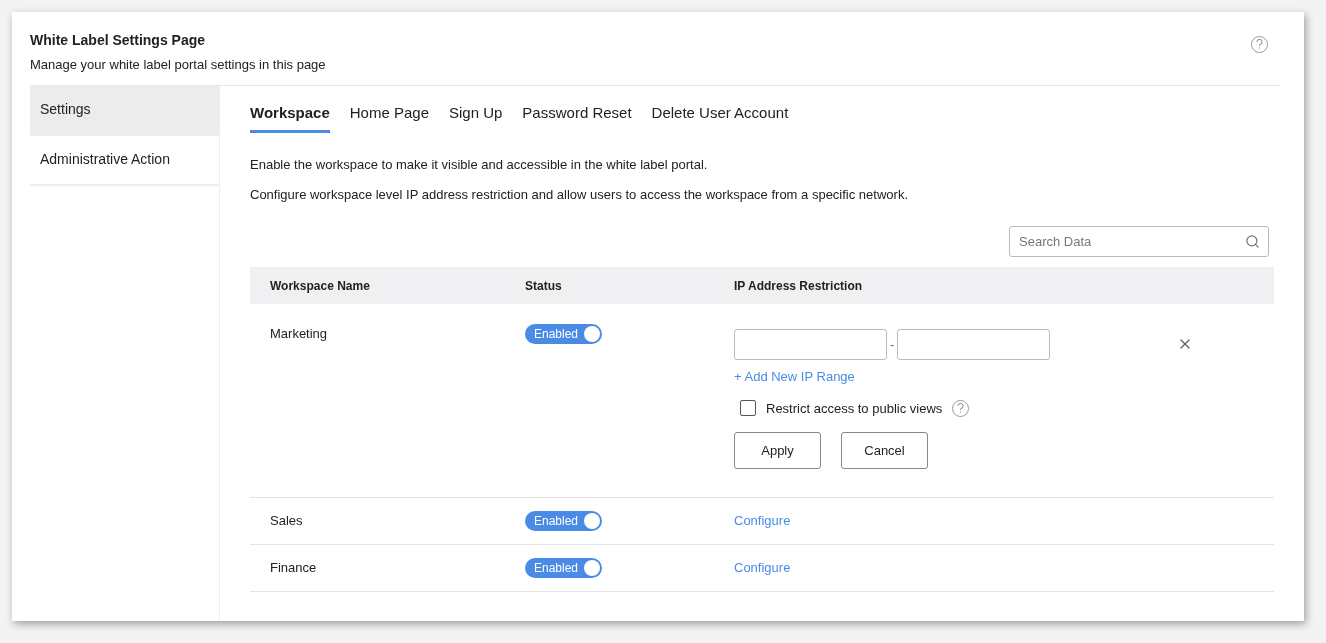  I want to click on add-ip-range-link: + Add New IP Range, so click(794, 377).